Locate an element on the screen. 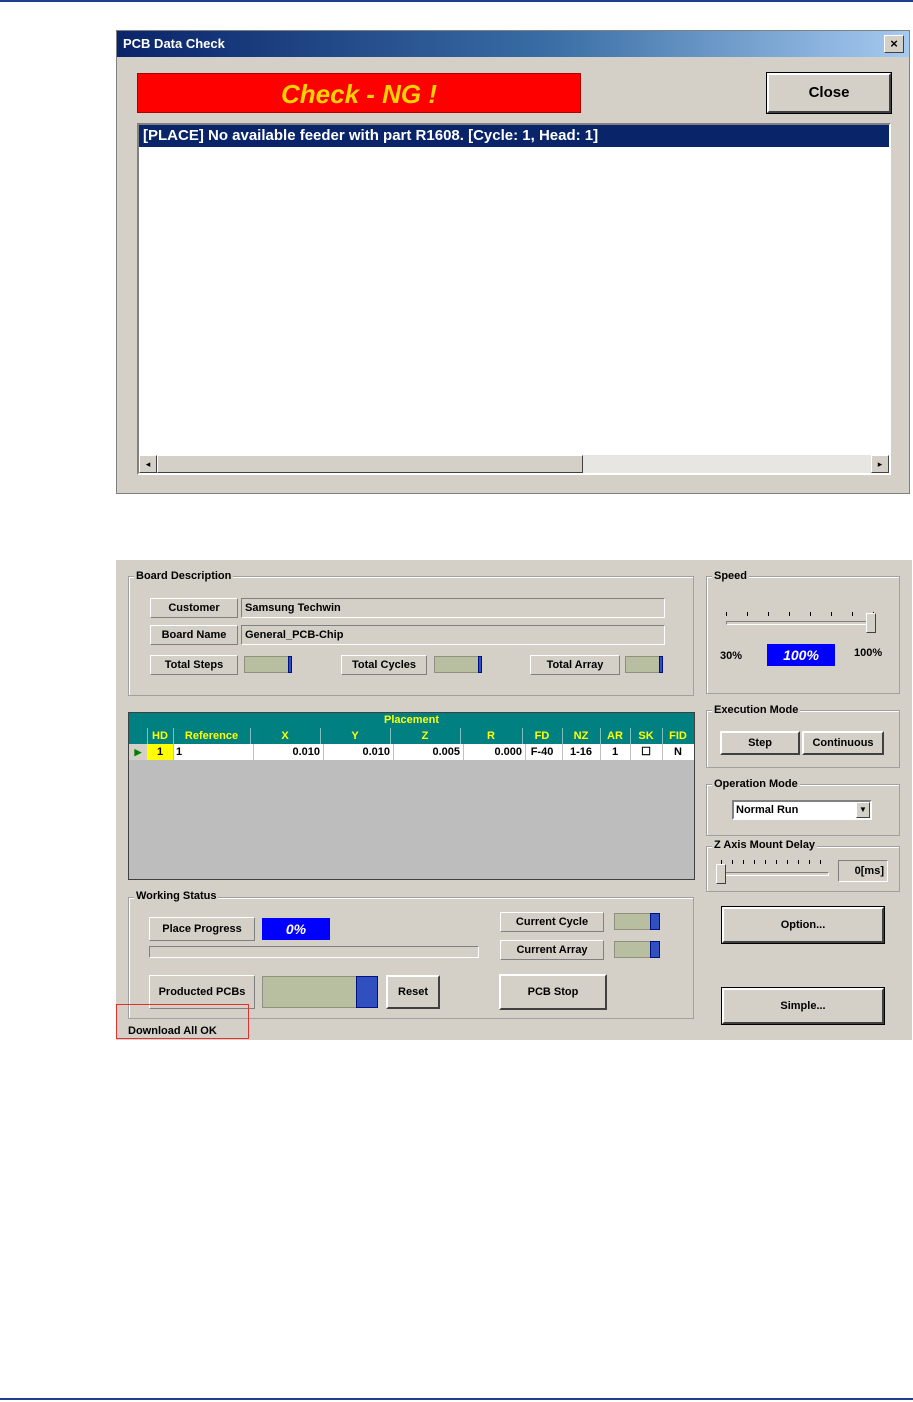 The width and height of the screenshot is (913, 1402). speed-slider-track is located at coordinates (801, 623).